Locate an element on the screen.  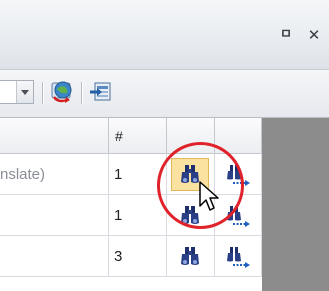
globe-refresh-icon is located at coordinates (61, 92).